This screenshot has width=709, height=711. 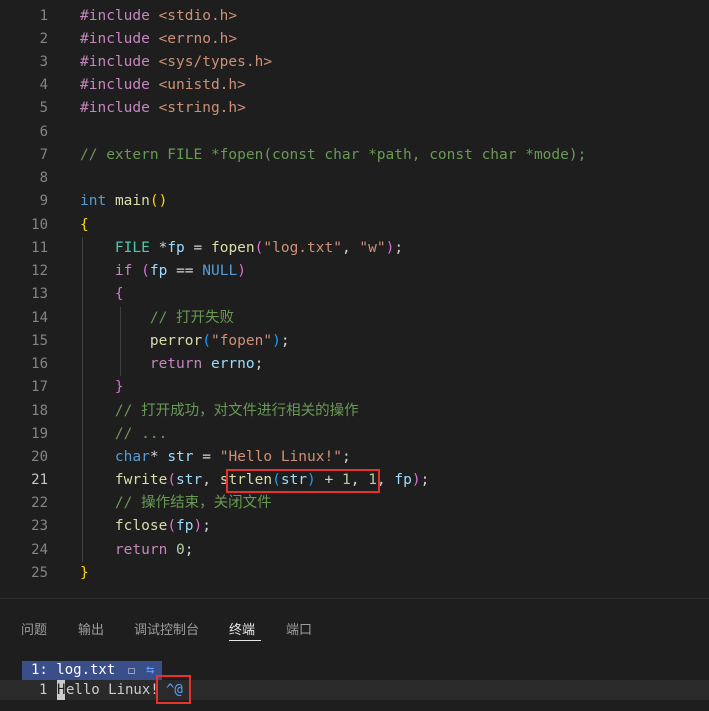 What do you see at coordinates (354, 271) in the screenshot?
I see `code-line: 12 if (fp == NULL)` at bounding box center [354, 271].